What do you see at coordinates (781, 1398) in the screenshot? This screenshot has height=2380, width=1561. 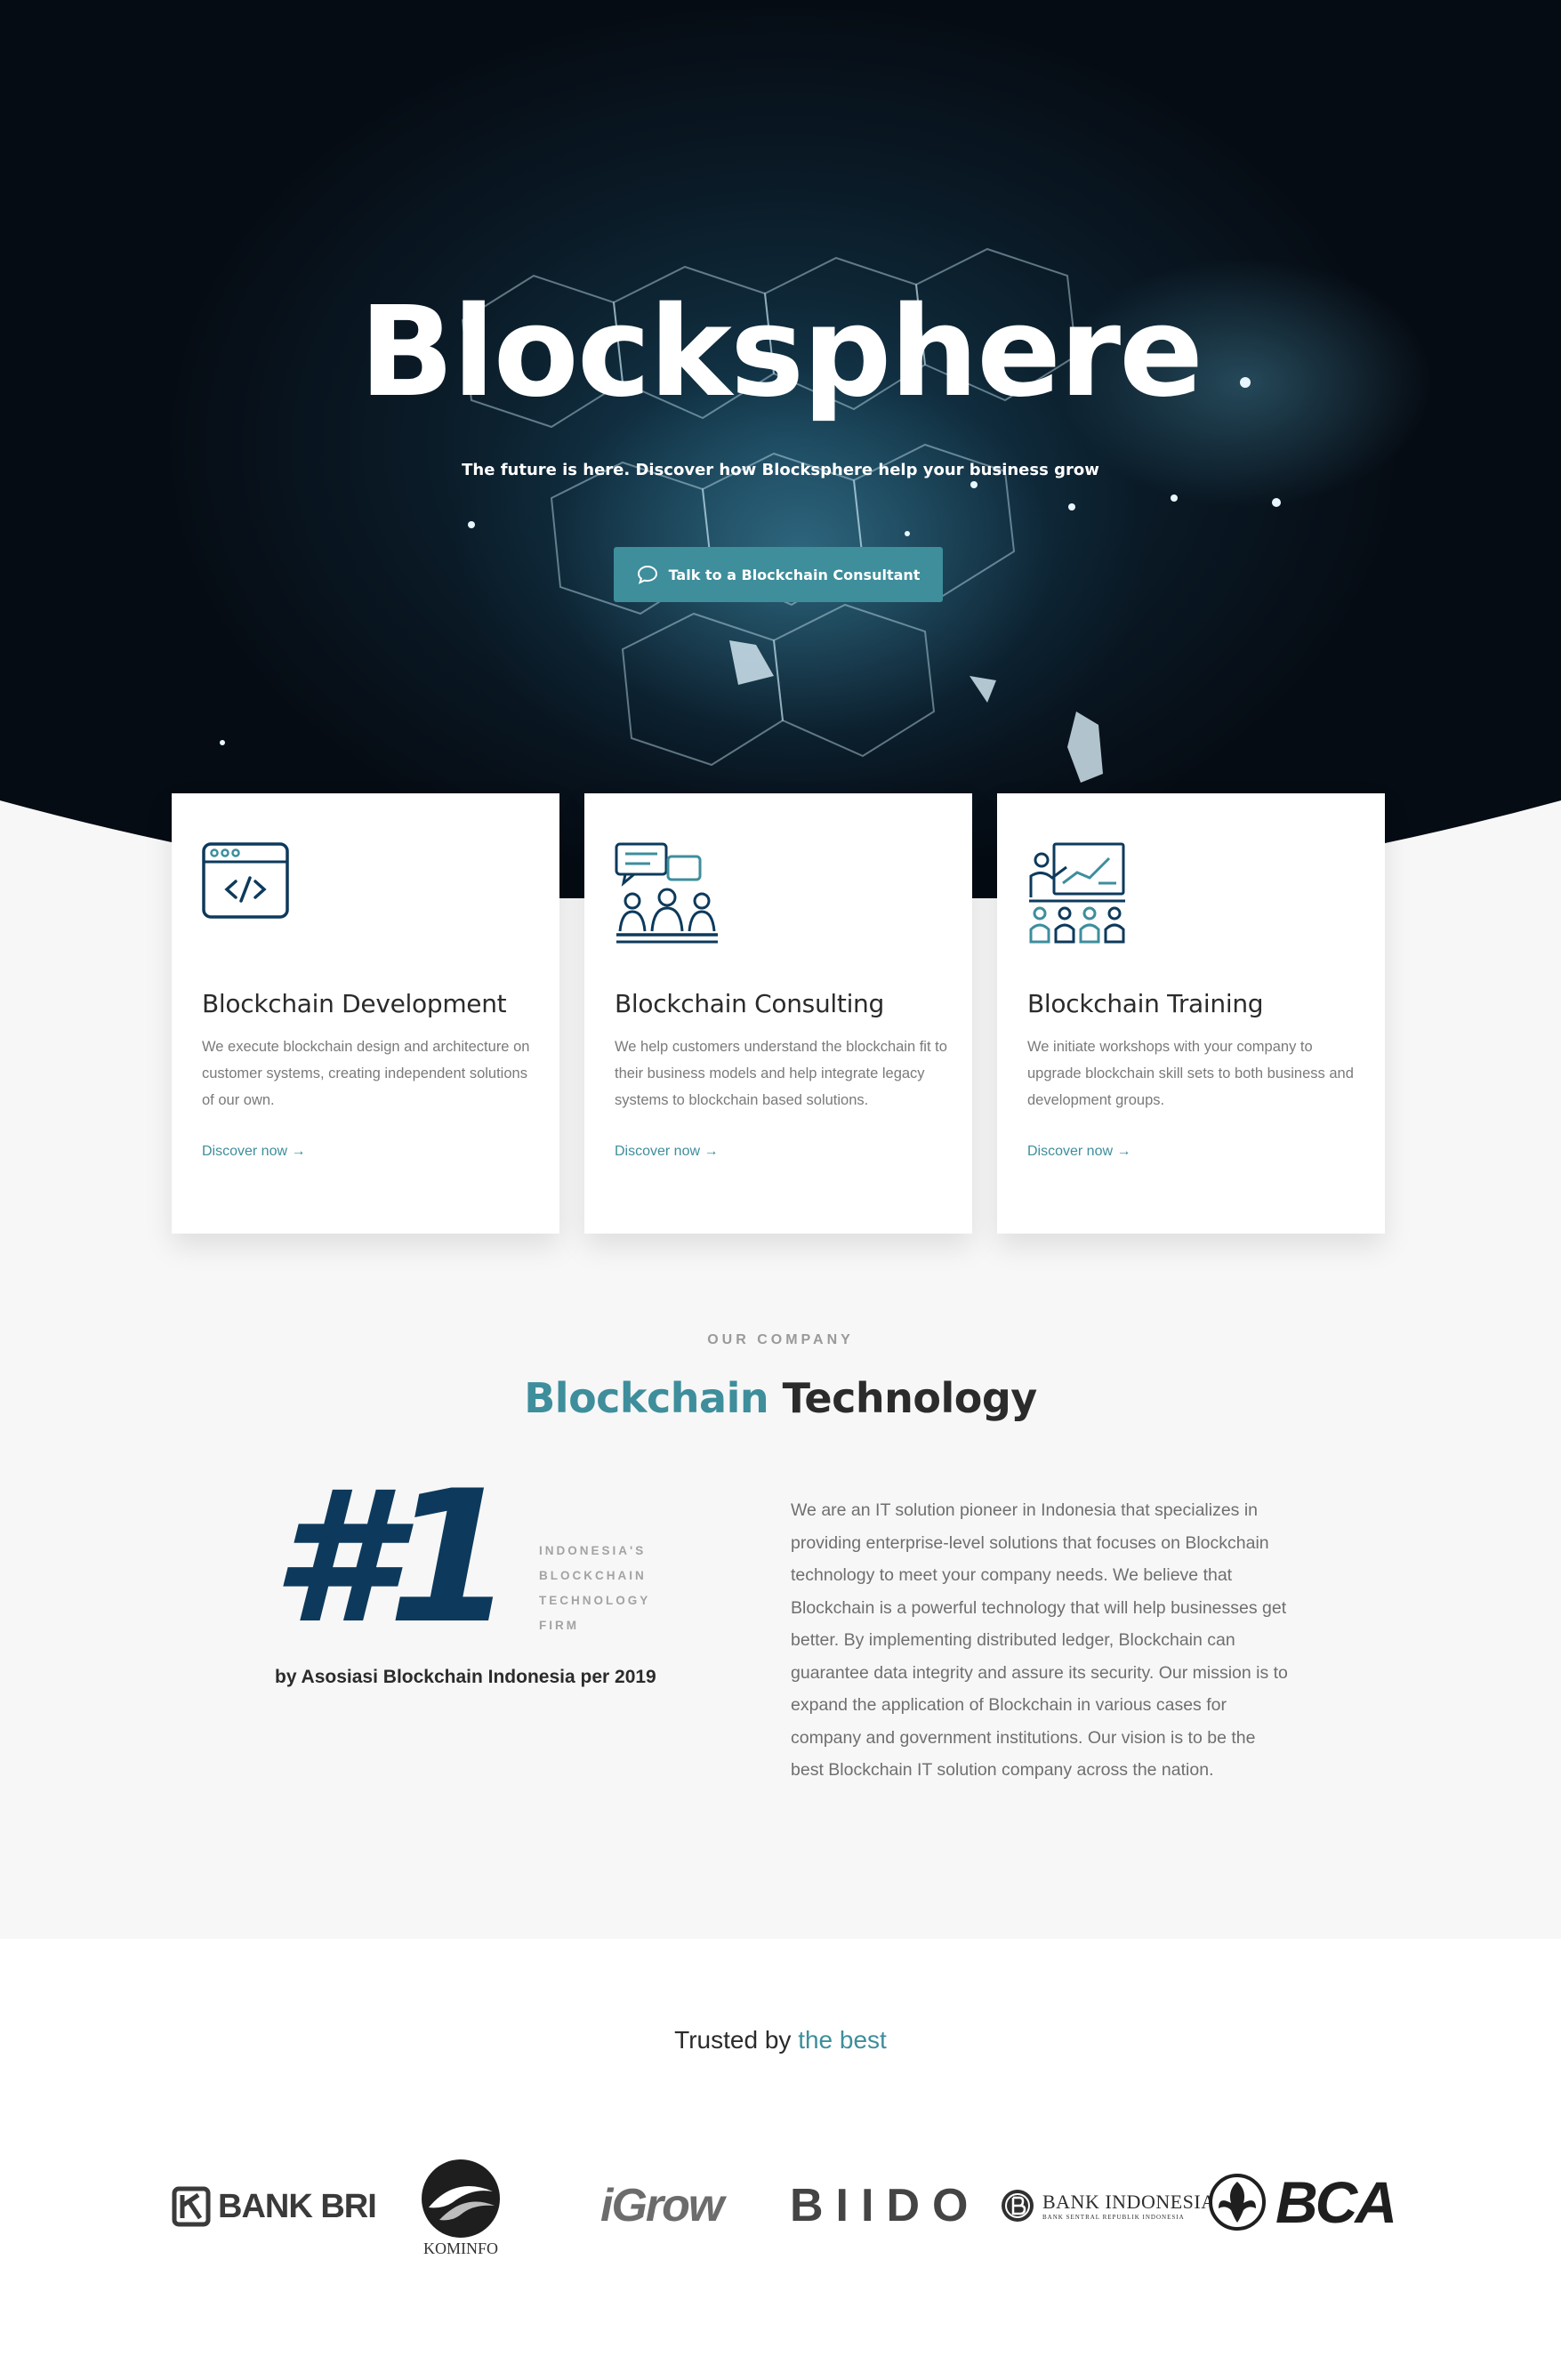 I see `section-title: Blockchain Technology` at bounding box center [781, 1398].